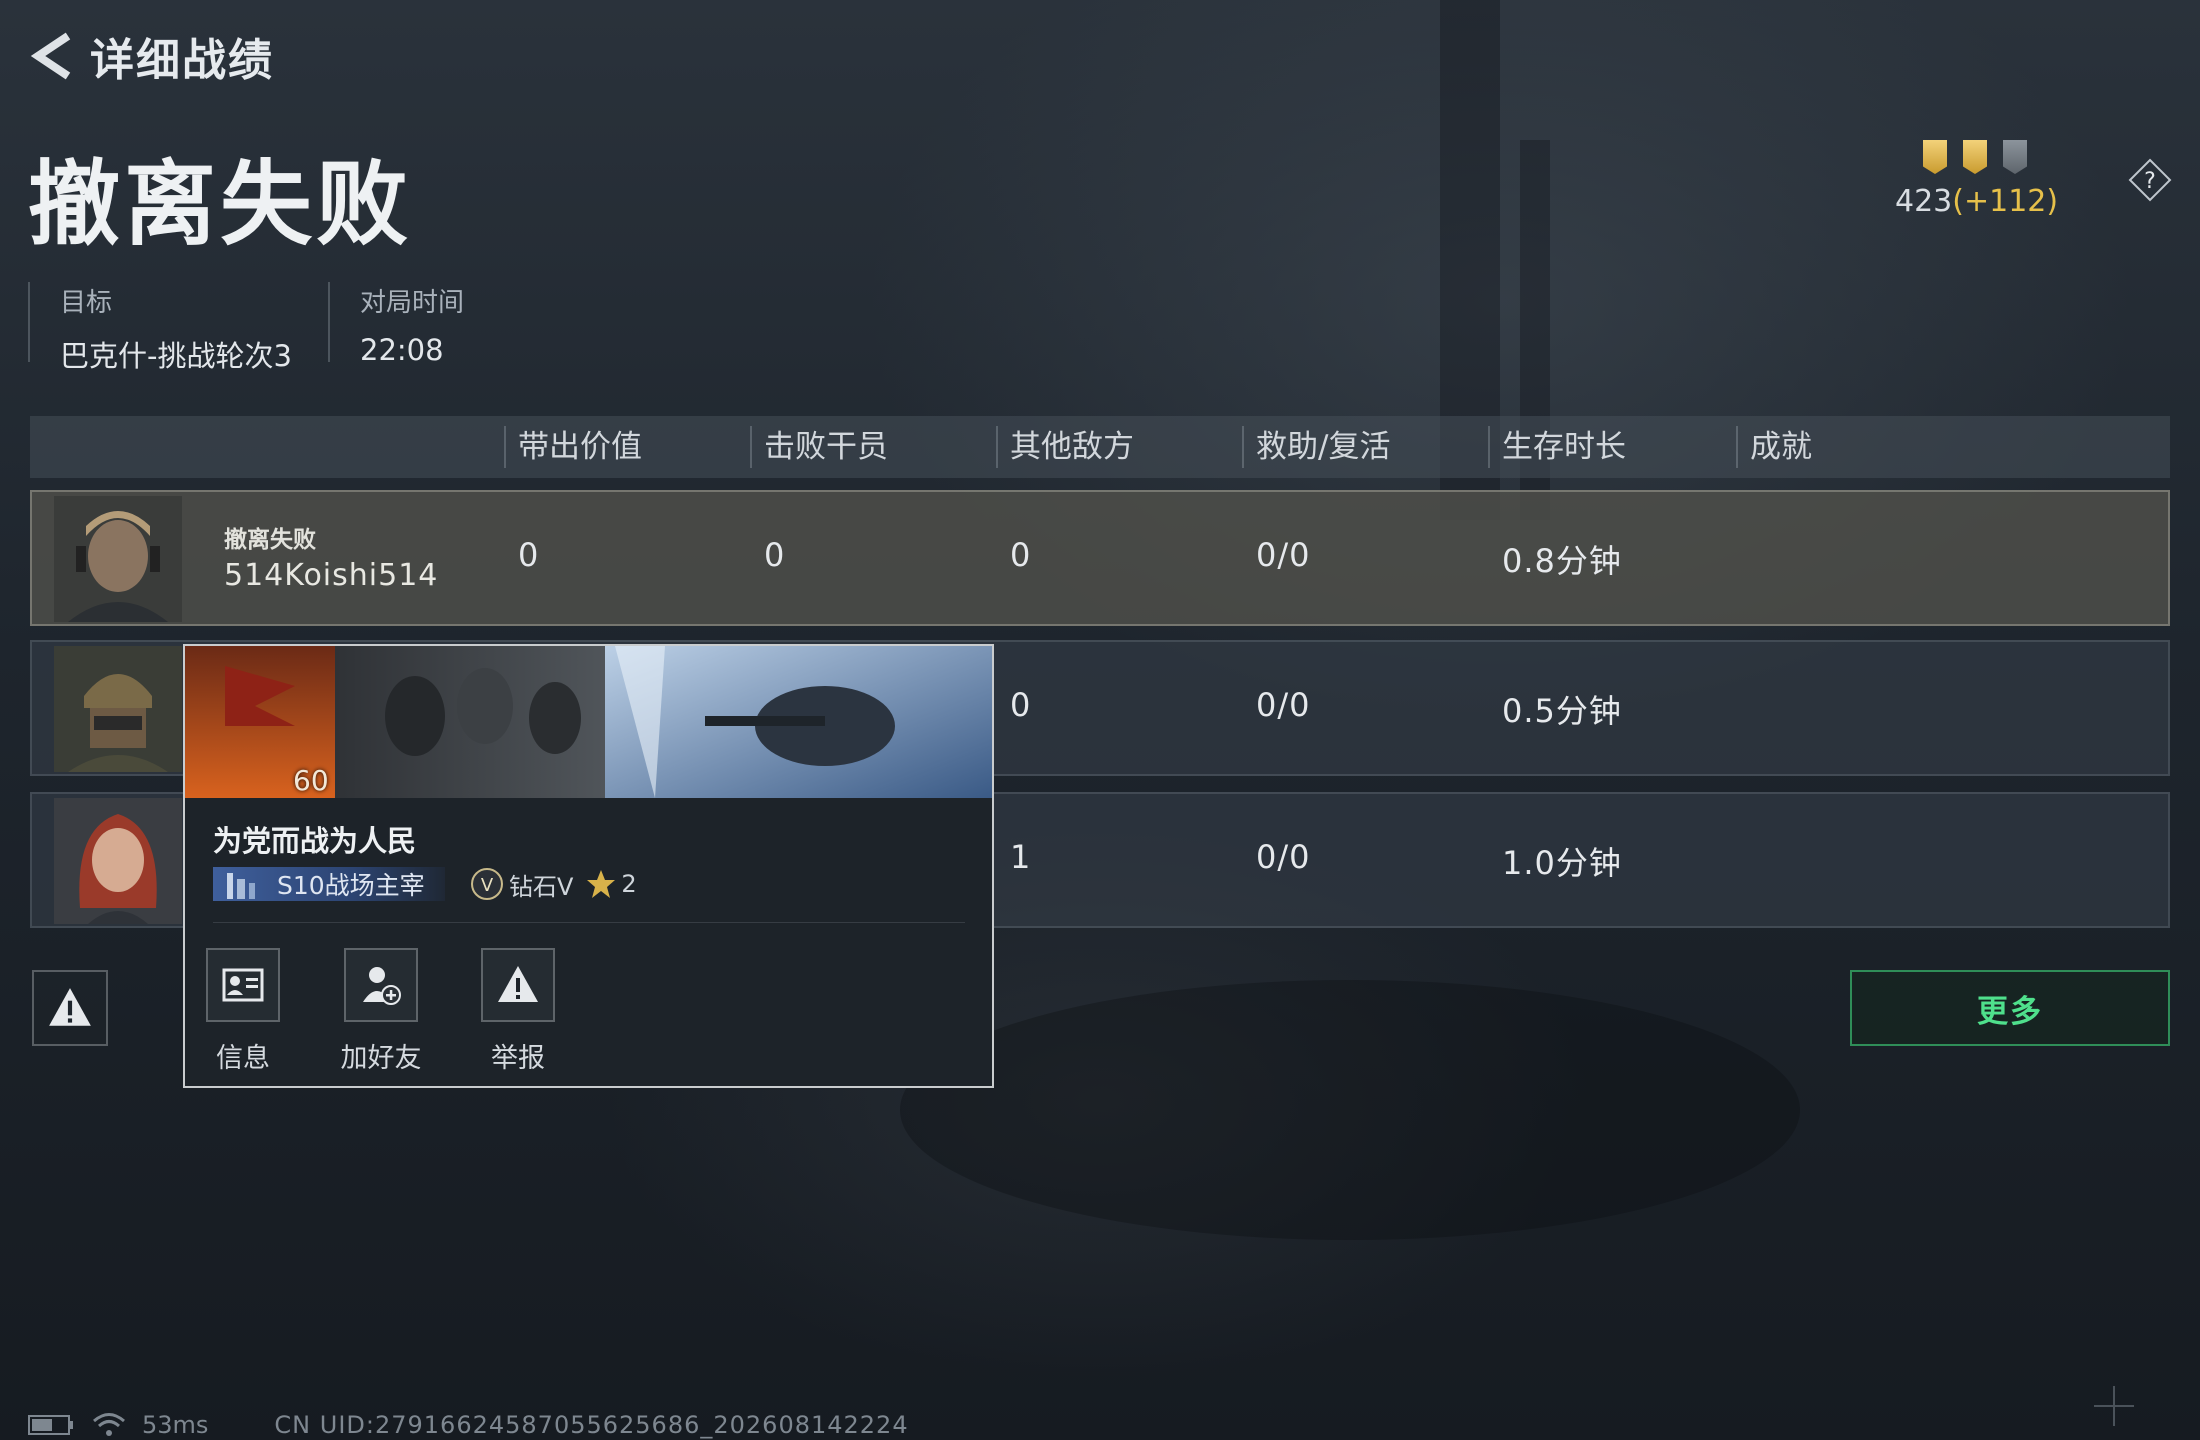 The height and width of the screenshot is (1440, 2200). I want to click on player-row: 撤离失败 514Koishi514 0 0 0 0/0 0.8分钟, so click(1100, 558).